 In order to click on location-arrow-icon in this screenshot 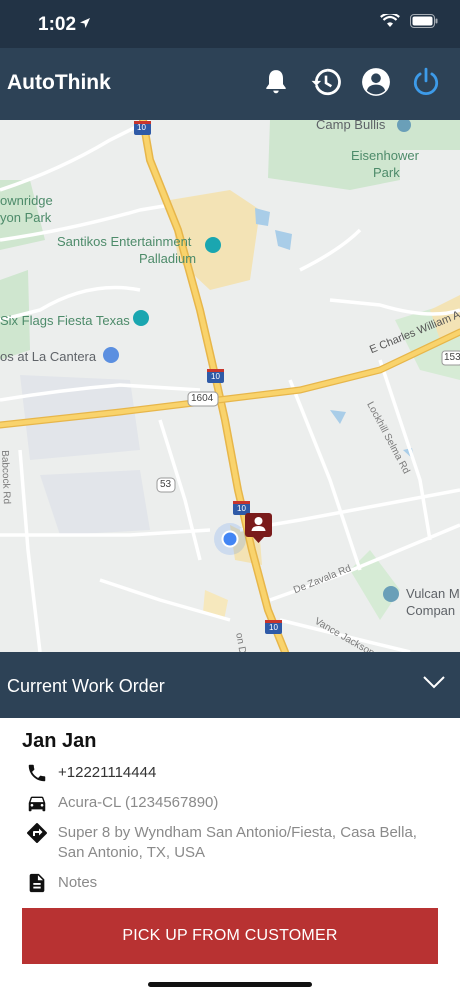, I will do `click(85, 23)`.